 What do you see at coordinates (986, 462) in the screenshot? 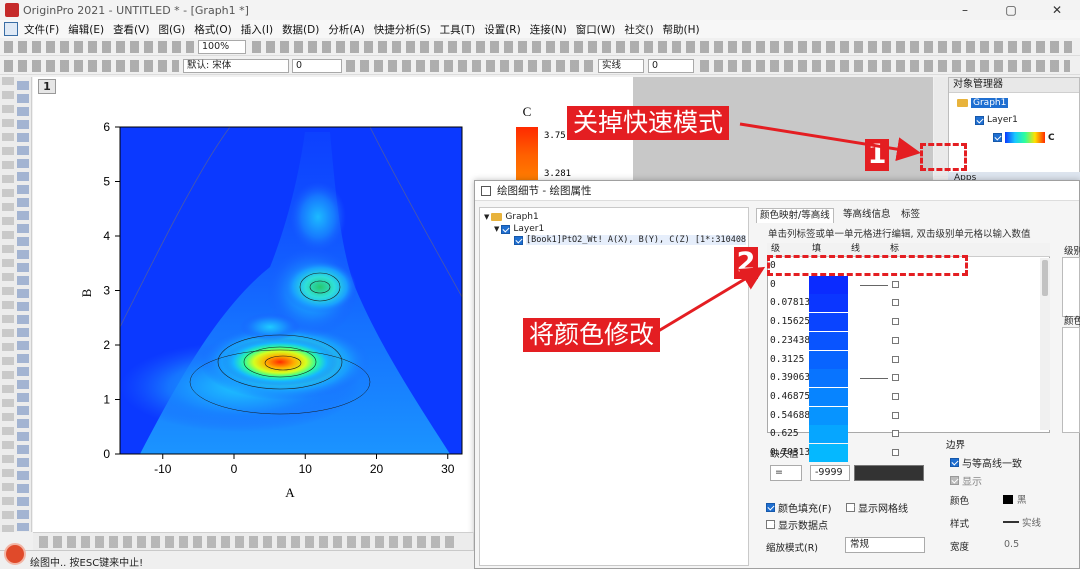
I see `match-contour-option: 与等高线一致` at bounding box center [986, 462].